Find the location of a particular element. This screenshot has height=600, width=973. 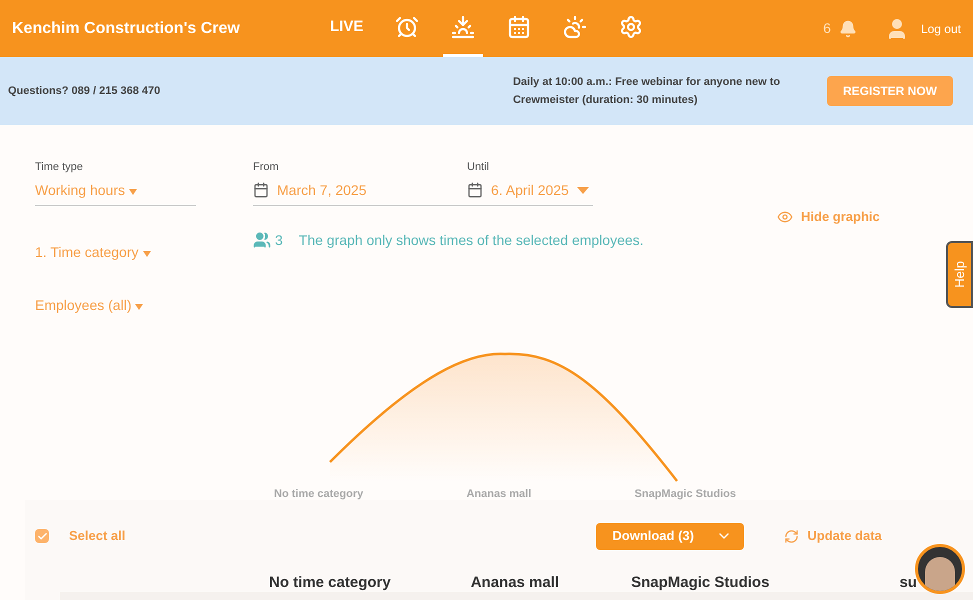

select-all-label: Select all is located at coordinates (97, 536).